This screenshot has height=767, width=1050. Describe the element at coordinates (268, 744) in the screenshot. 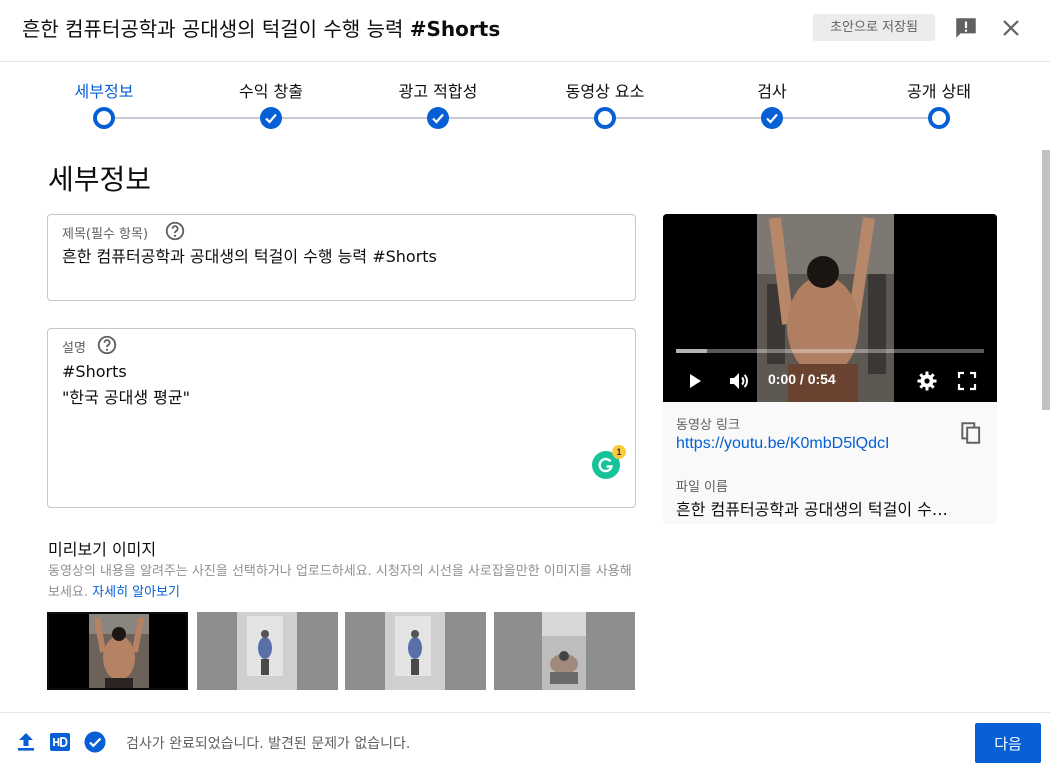

I see `check-status-text: 검사가 완료되었습니다. 발견된 문제가 없습니다.` at that location.